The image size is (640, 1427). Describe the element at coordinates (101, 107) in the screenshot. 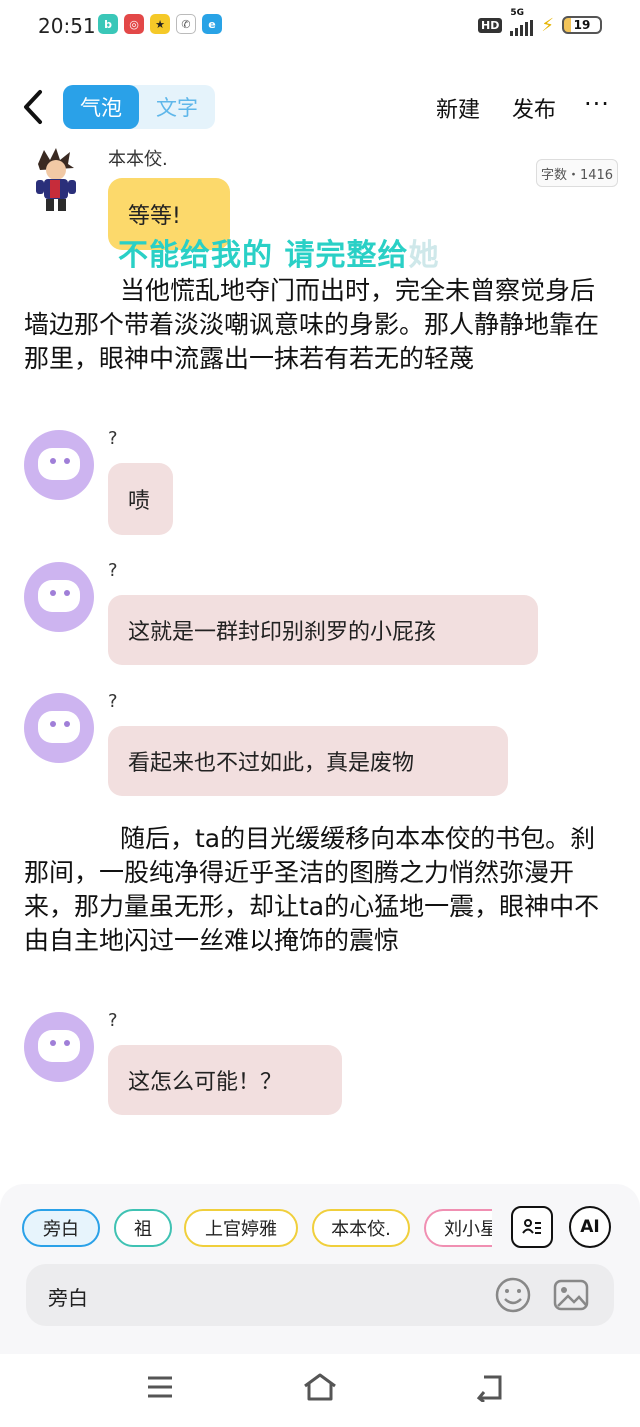

I see `tab-bubble: 气泡` at that location.